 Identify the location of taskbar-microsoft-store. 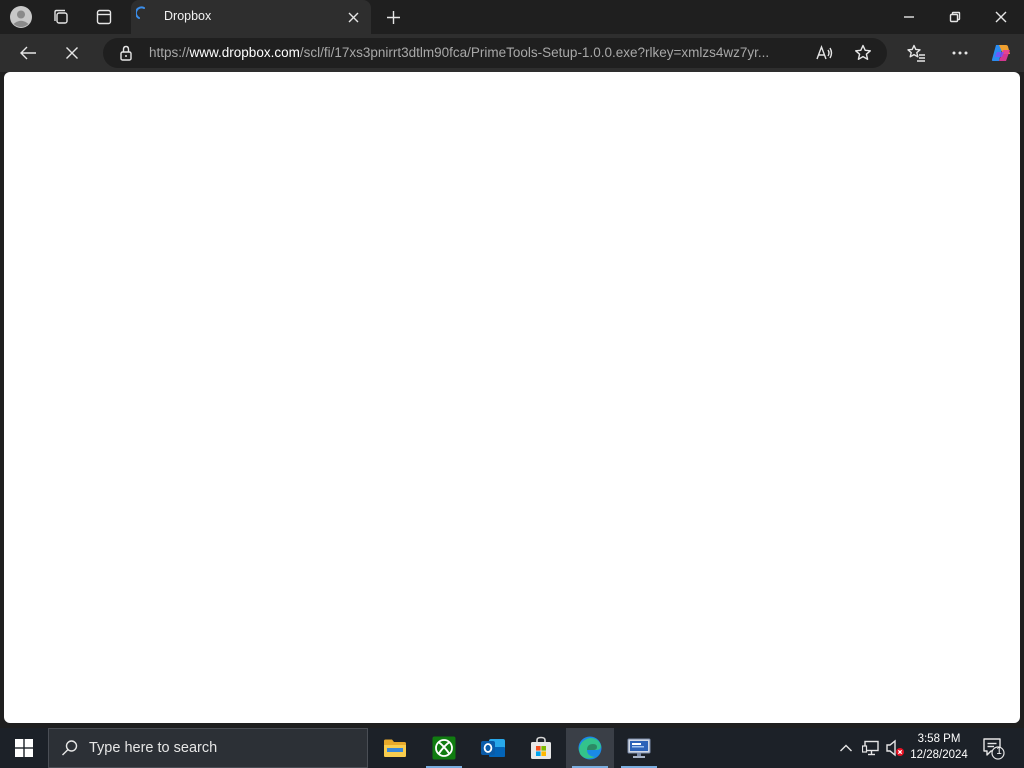
(541, 748).